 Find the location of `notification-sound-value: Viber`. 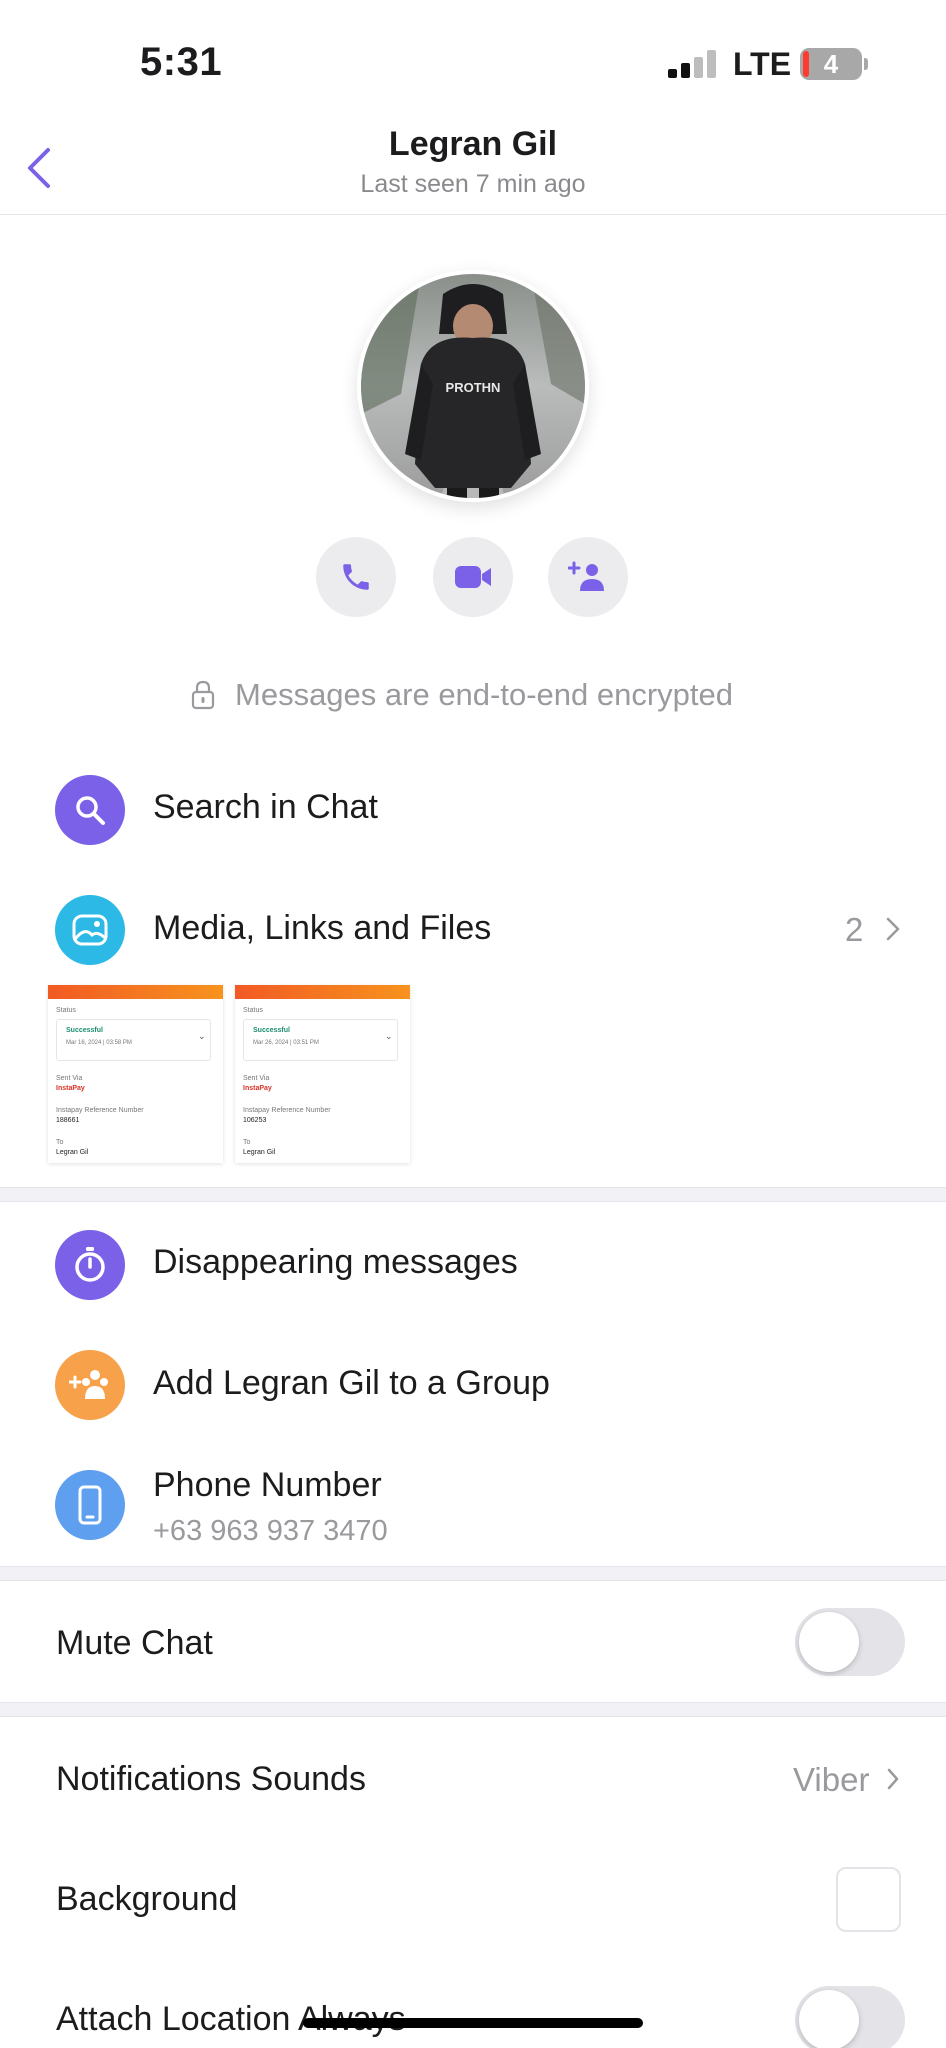

notification-sound-value: Viber is located at coordinates (831, 1780).